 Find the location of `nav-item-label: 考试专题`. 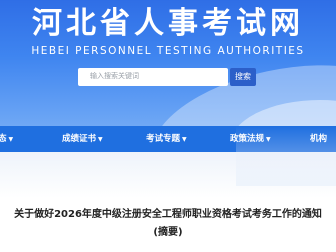

nav-item-label: 考试专题 is located at coordinates (163, 139).